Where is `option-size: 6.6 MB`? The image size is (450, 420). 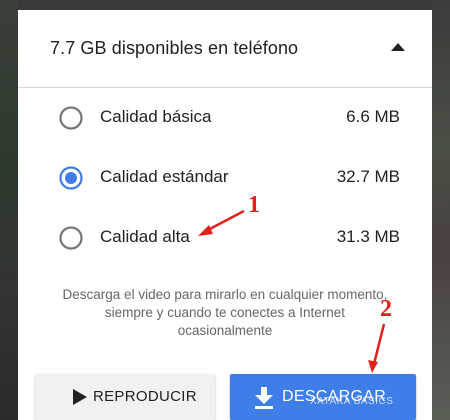
option-size: 6.6 MB is located at coordinates (373, 116).